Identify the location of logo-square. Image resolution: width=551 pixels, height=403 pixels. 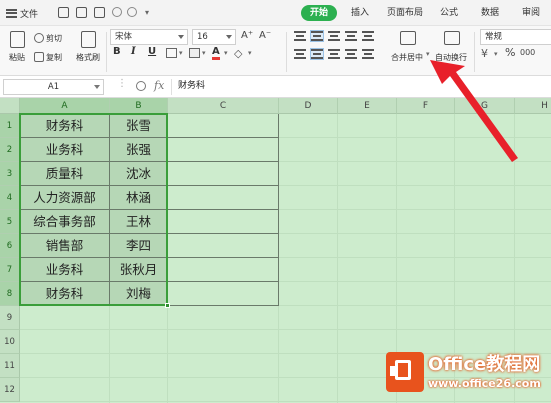
(403, 370).